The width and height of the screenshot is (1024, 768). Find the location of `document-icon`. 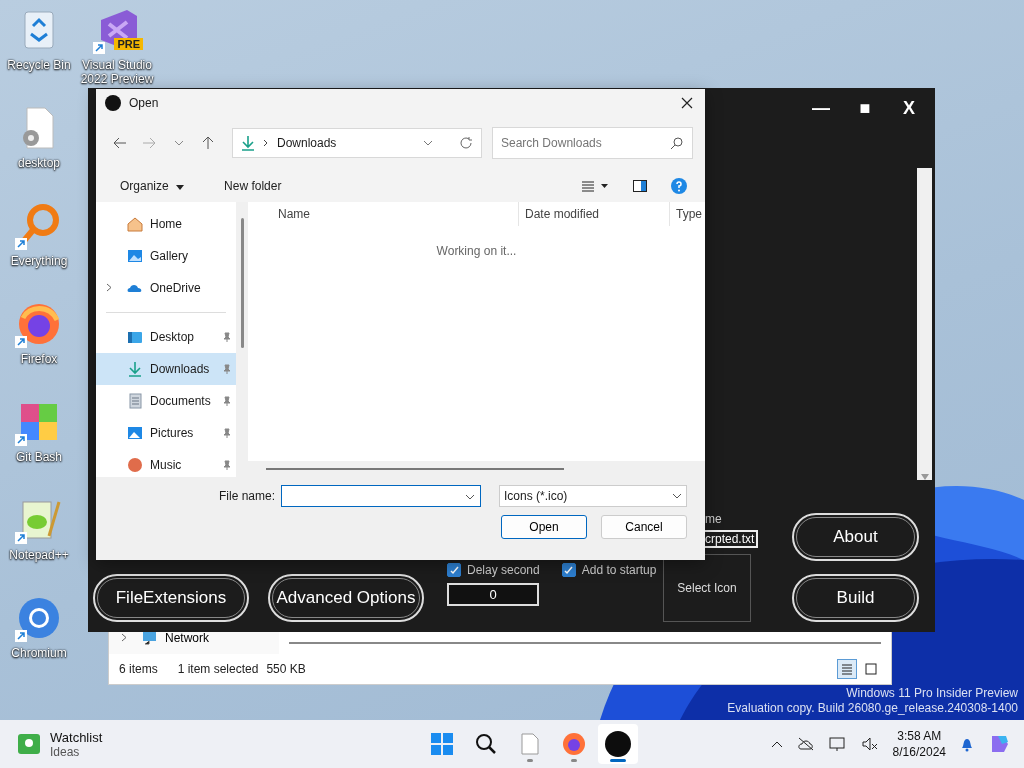

document-icon is located at coordinates (530, 744).